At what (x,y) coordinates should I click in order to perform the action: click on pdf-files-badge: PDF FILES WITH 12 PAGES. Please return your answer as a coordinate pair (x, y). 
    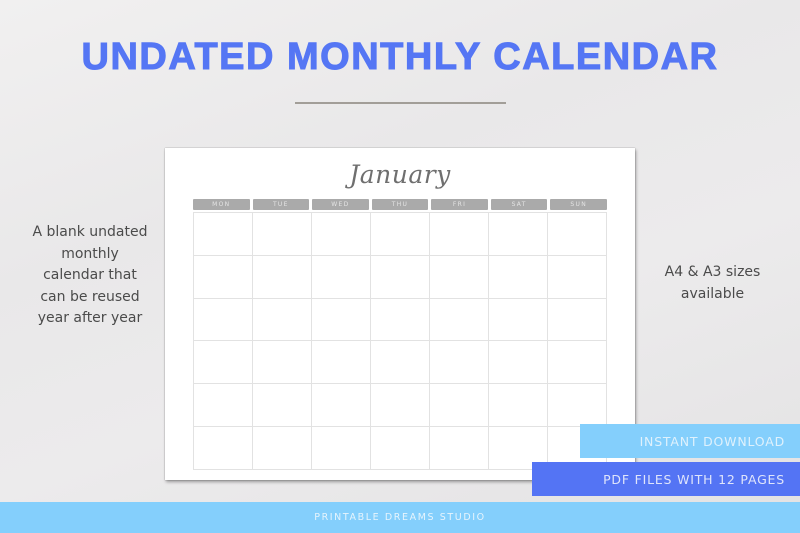
    Looking at the image, I should click on (666, 479).